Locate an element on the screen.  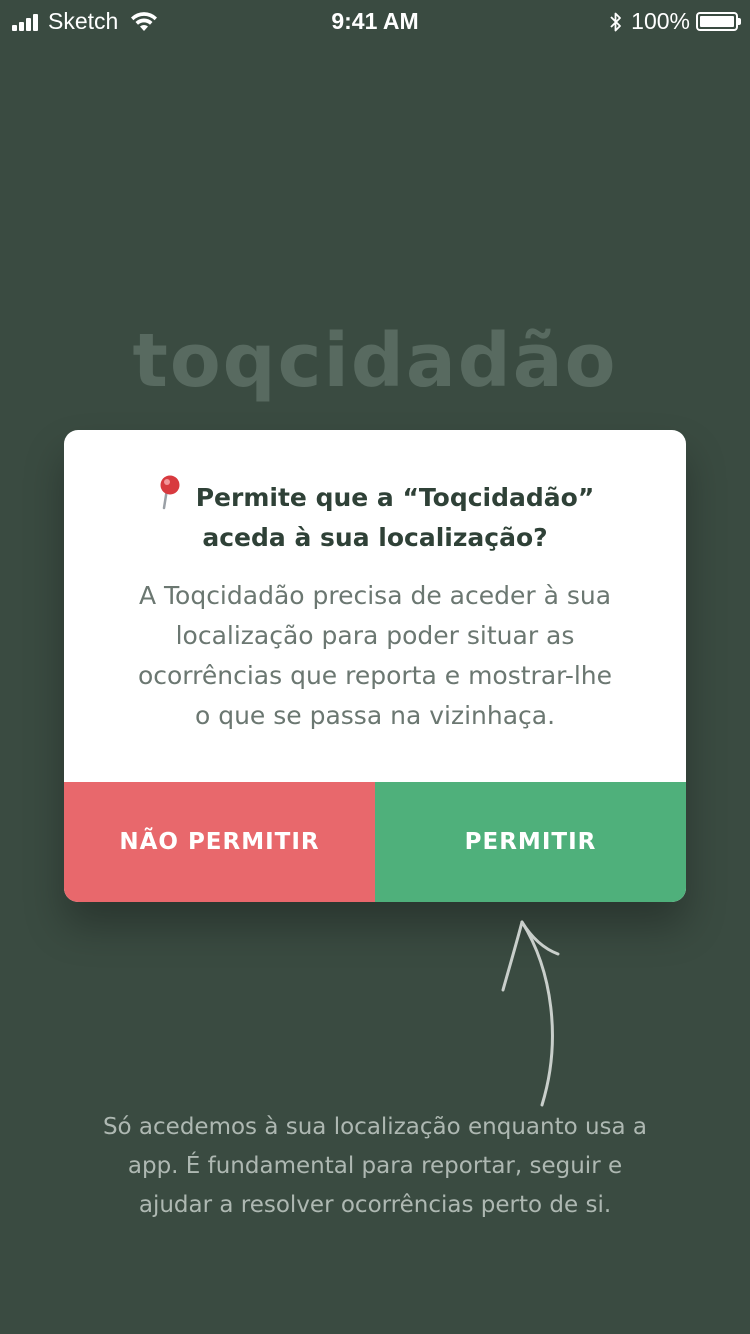
dialog-title-line-2: aceda à sua localização? is located at coordinates (375, 537).